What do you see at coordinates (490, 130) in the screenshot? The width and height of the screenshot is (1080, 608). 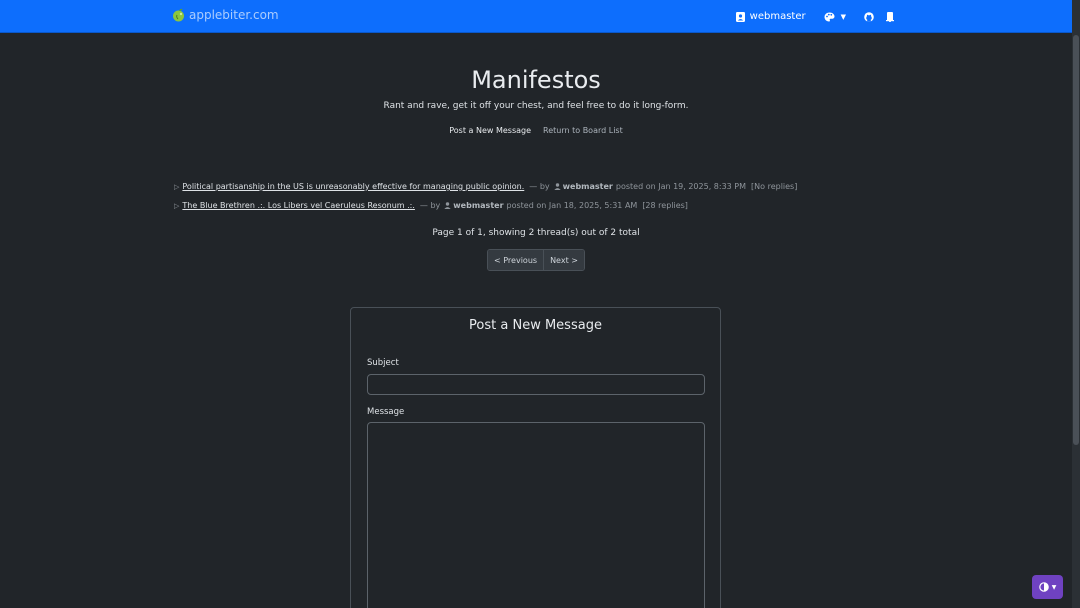 I see `post-new-message-link: Post a New Message` at bounding box center [490, 130].